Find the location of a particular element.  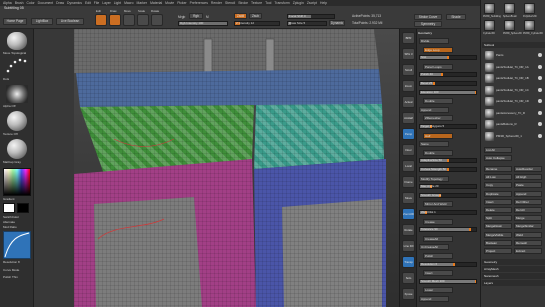

tolerance-90-slider: Tolerance 90 is located at coordinates (448, 230).